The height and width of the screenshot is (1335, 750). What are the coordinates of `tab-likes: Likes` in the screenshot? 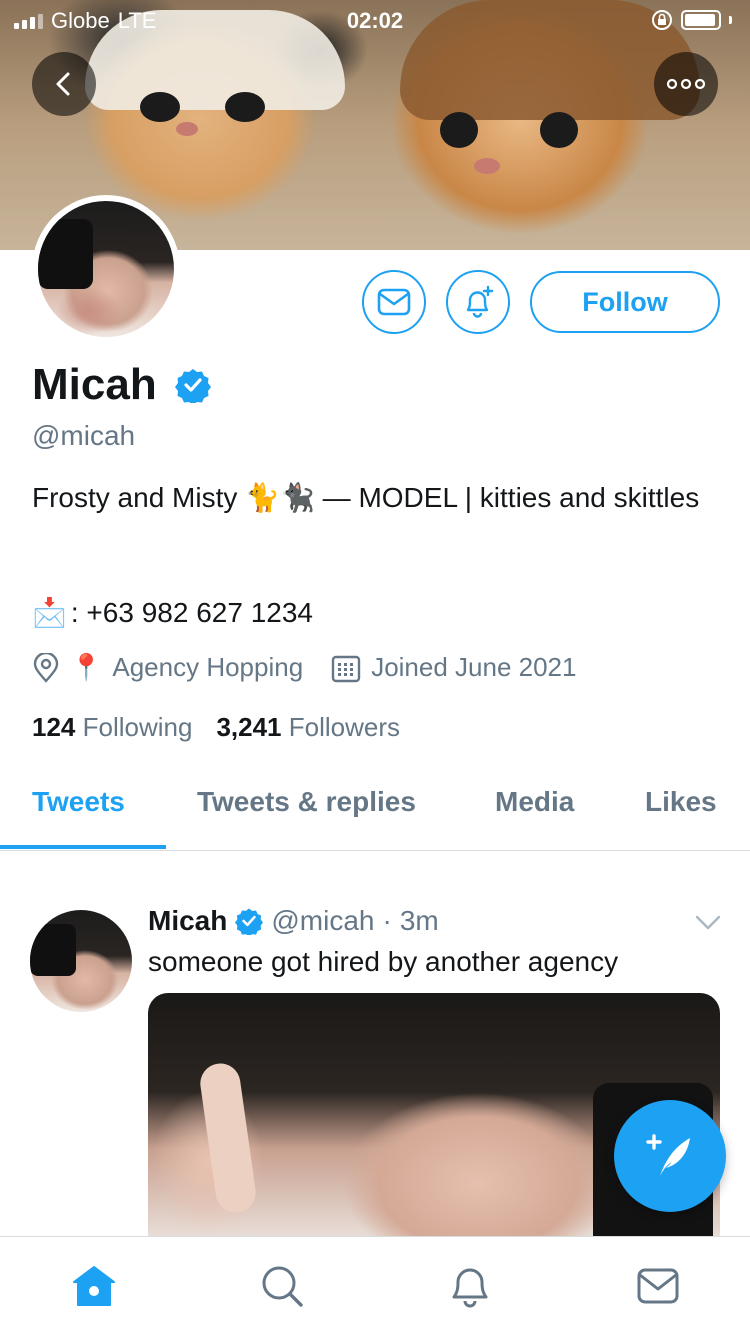 It's located at (681, 802).